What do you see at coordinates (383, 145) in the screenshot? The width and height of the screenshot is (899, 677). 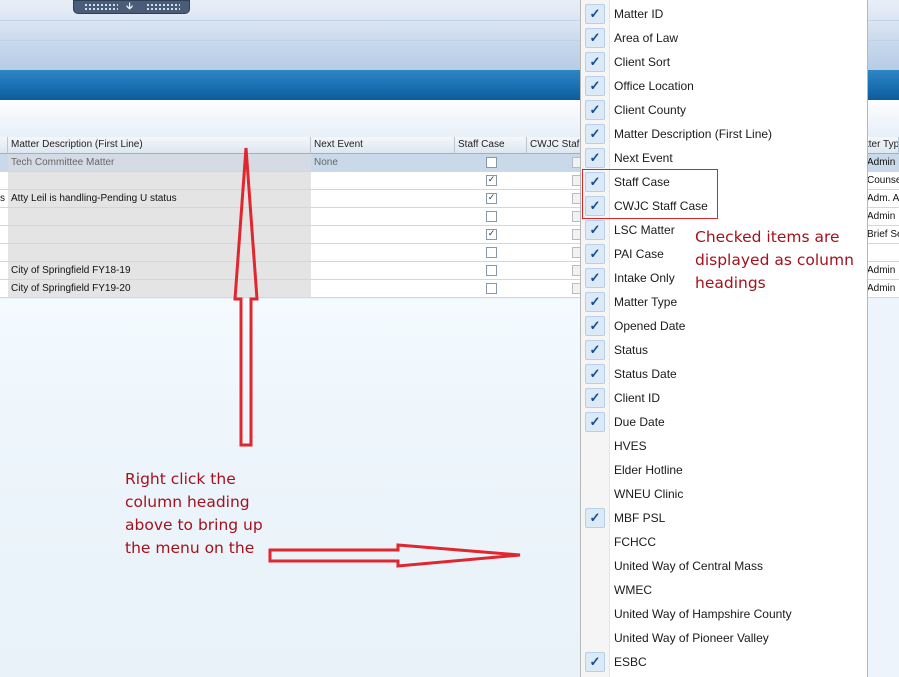 I see `column-header-next-event: Next Event` at bounding box center [383, 145].